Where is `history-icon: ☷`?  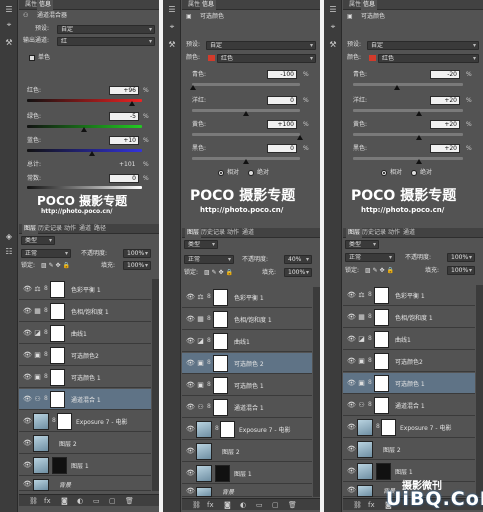 history-icon: ☷ is located at coordinates (9, 252).